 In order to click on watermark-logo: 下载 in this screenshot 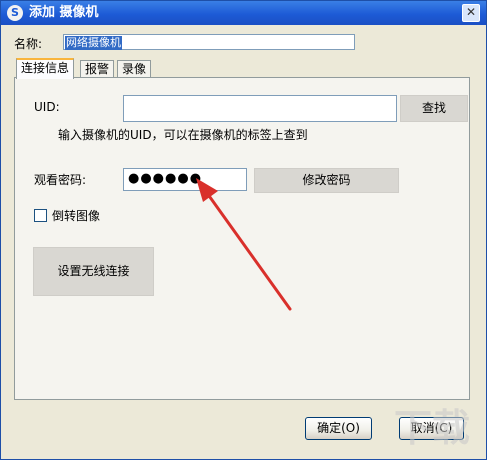, I will do `click(431, 428)`.